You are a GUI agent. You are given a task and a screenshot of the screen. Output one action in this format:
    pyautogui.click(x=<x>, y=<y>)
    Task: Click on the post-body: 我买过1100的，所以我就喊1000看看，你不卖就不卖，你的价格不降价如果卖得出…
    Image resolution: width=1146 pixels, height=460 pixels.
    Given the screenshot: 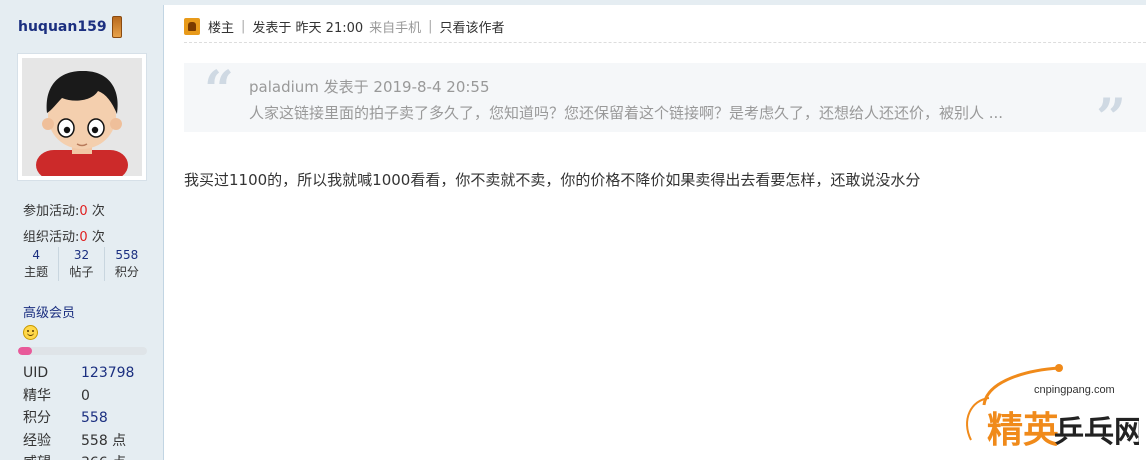 What is the action you would take?
    pyautogui.click(x=552, y=180)
    